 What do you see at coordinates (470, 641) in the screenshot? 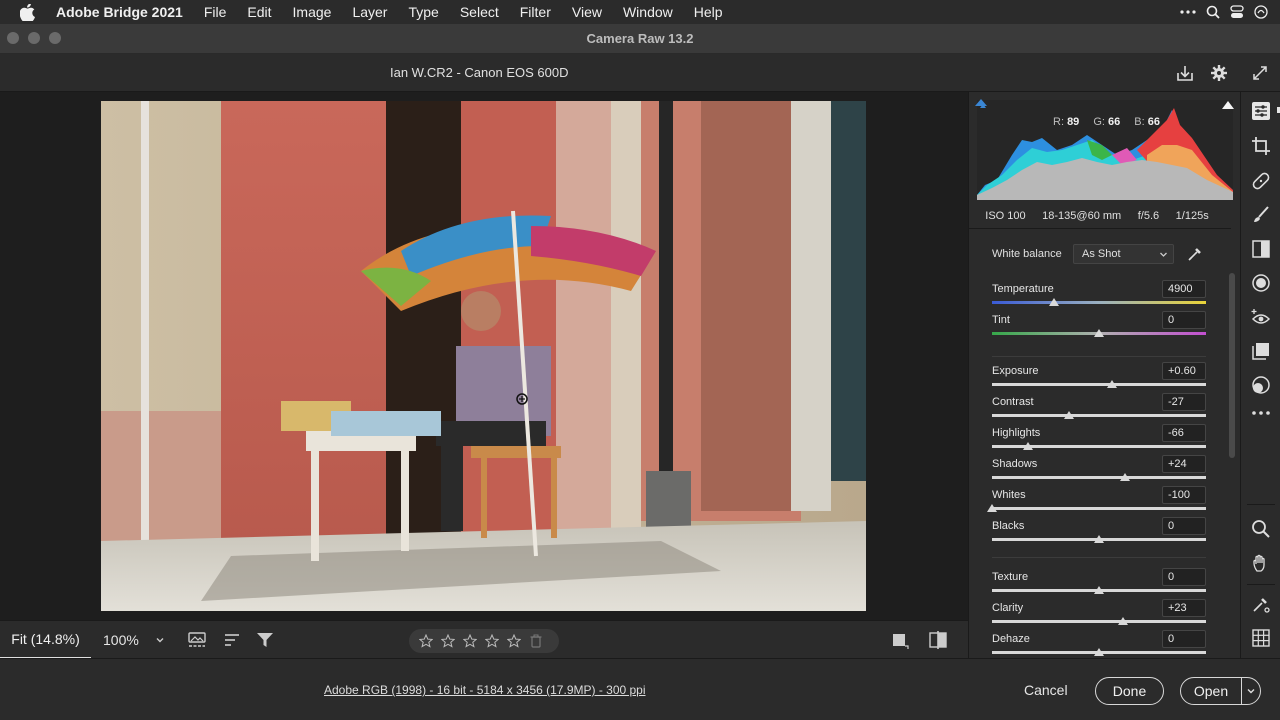
I see `star-3-icon` at bounding box center [470, 641].